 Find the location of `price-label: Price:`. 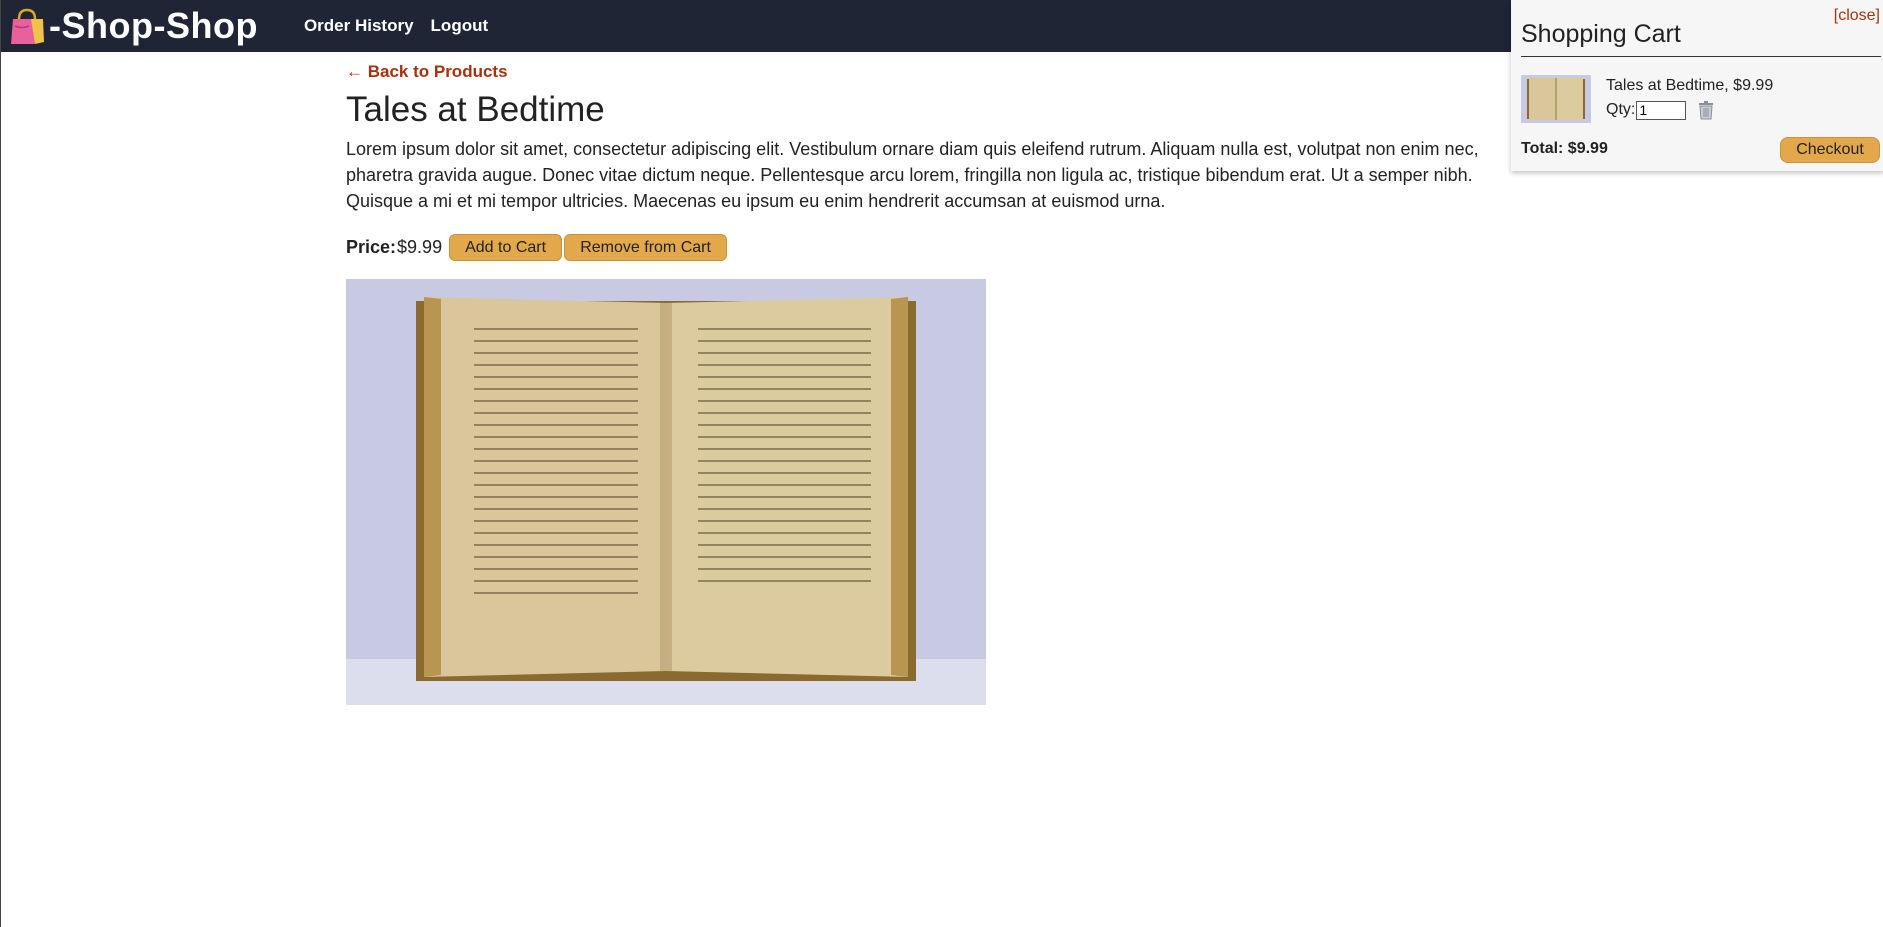

price-label: Price: is located at coordinates (371, 247).